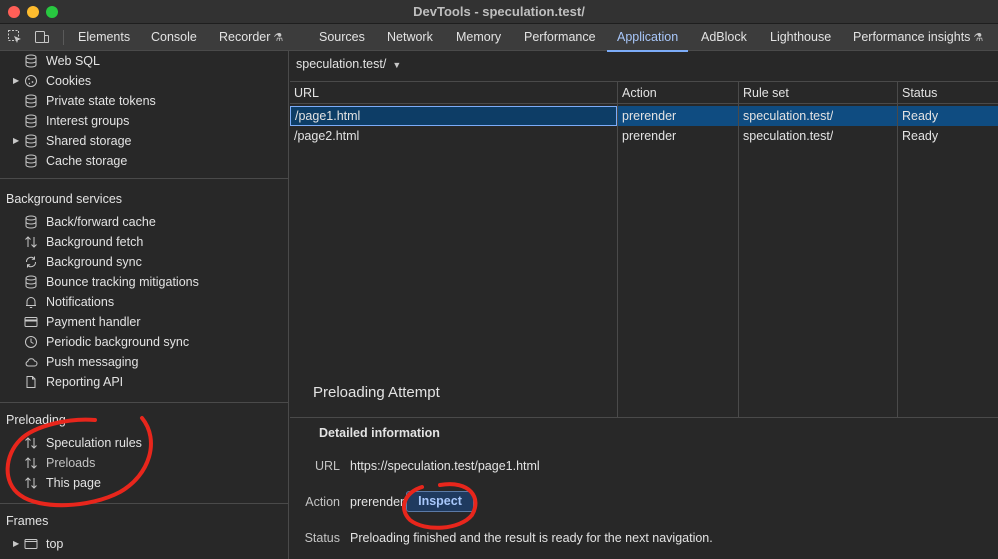 The height and width of the screenshot is (559, 998). I want to click on card-icon, so click(31, 322).